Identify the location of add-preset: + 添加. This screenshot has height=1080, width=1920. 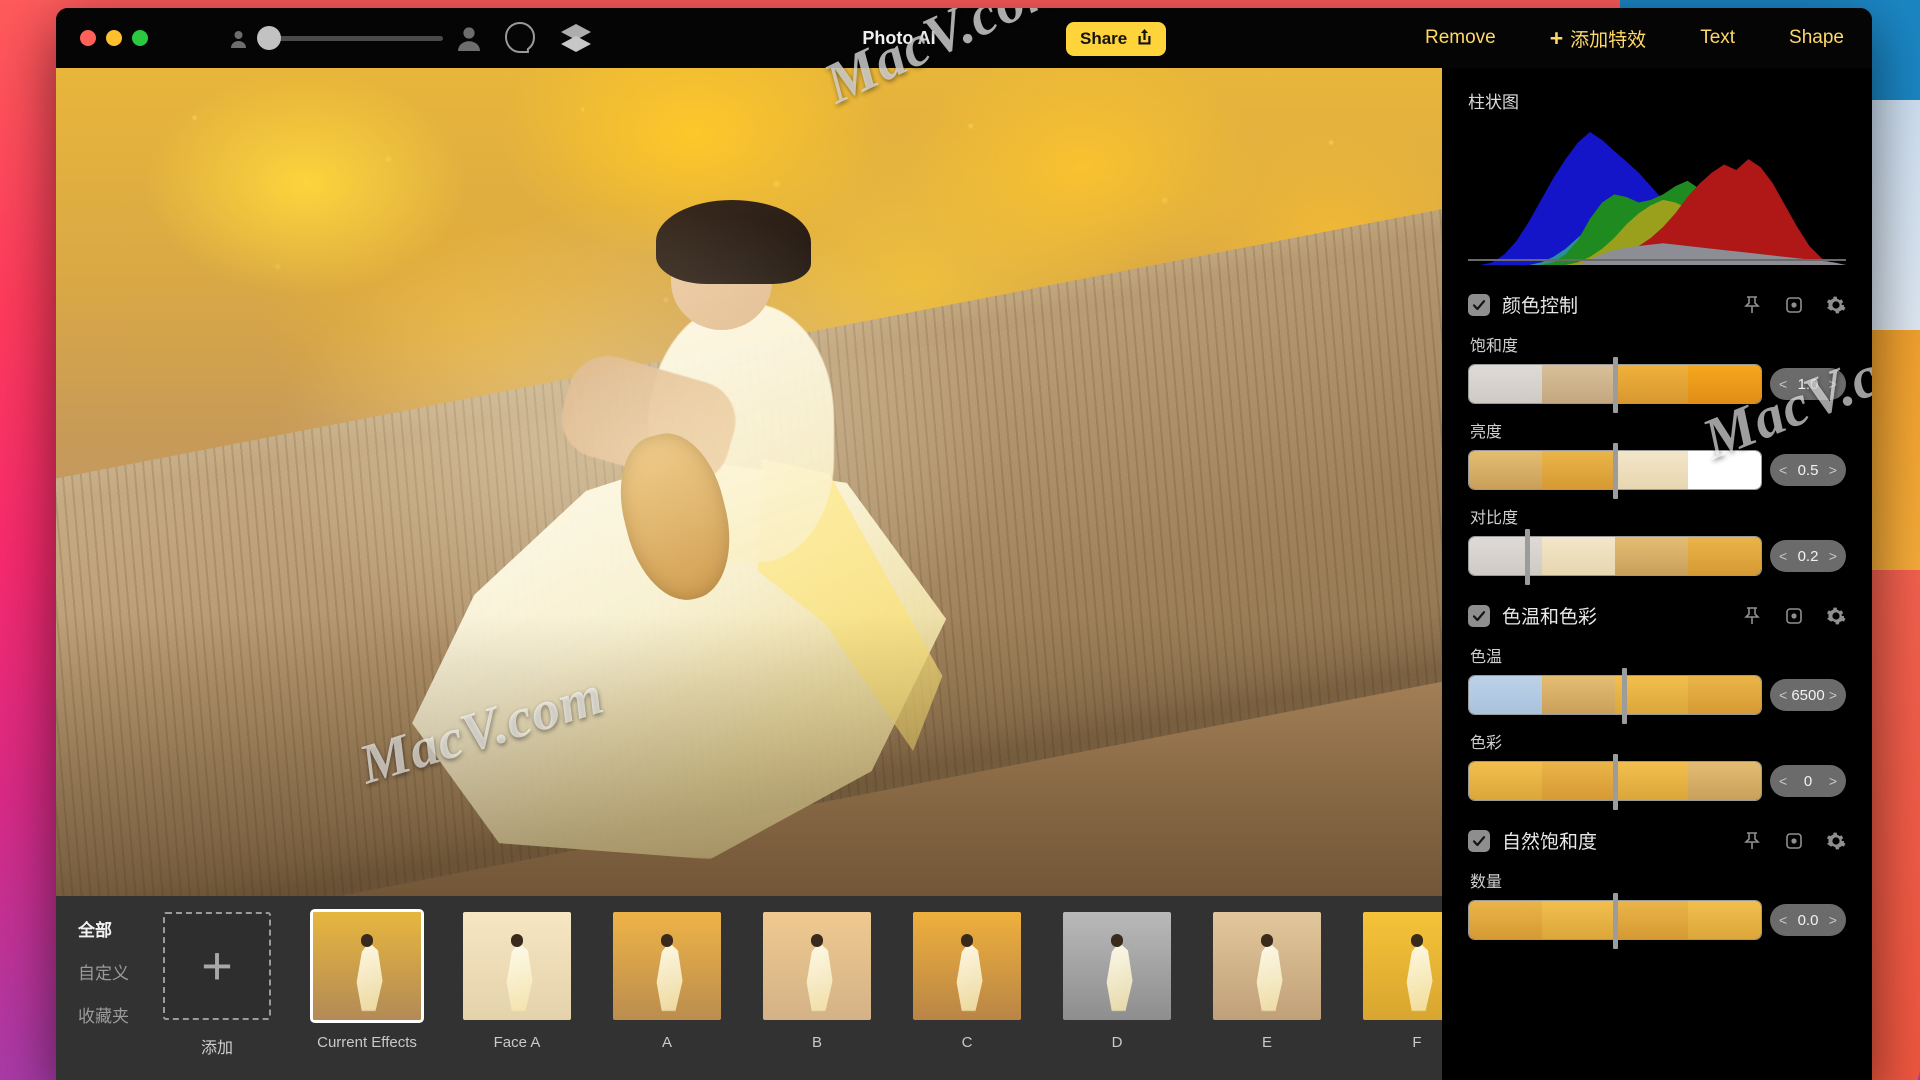
(217, 985).